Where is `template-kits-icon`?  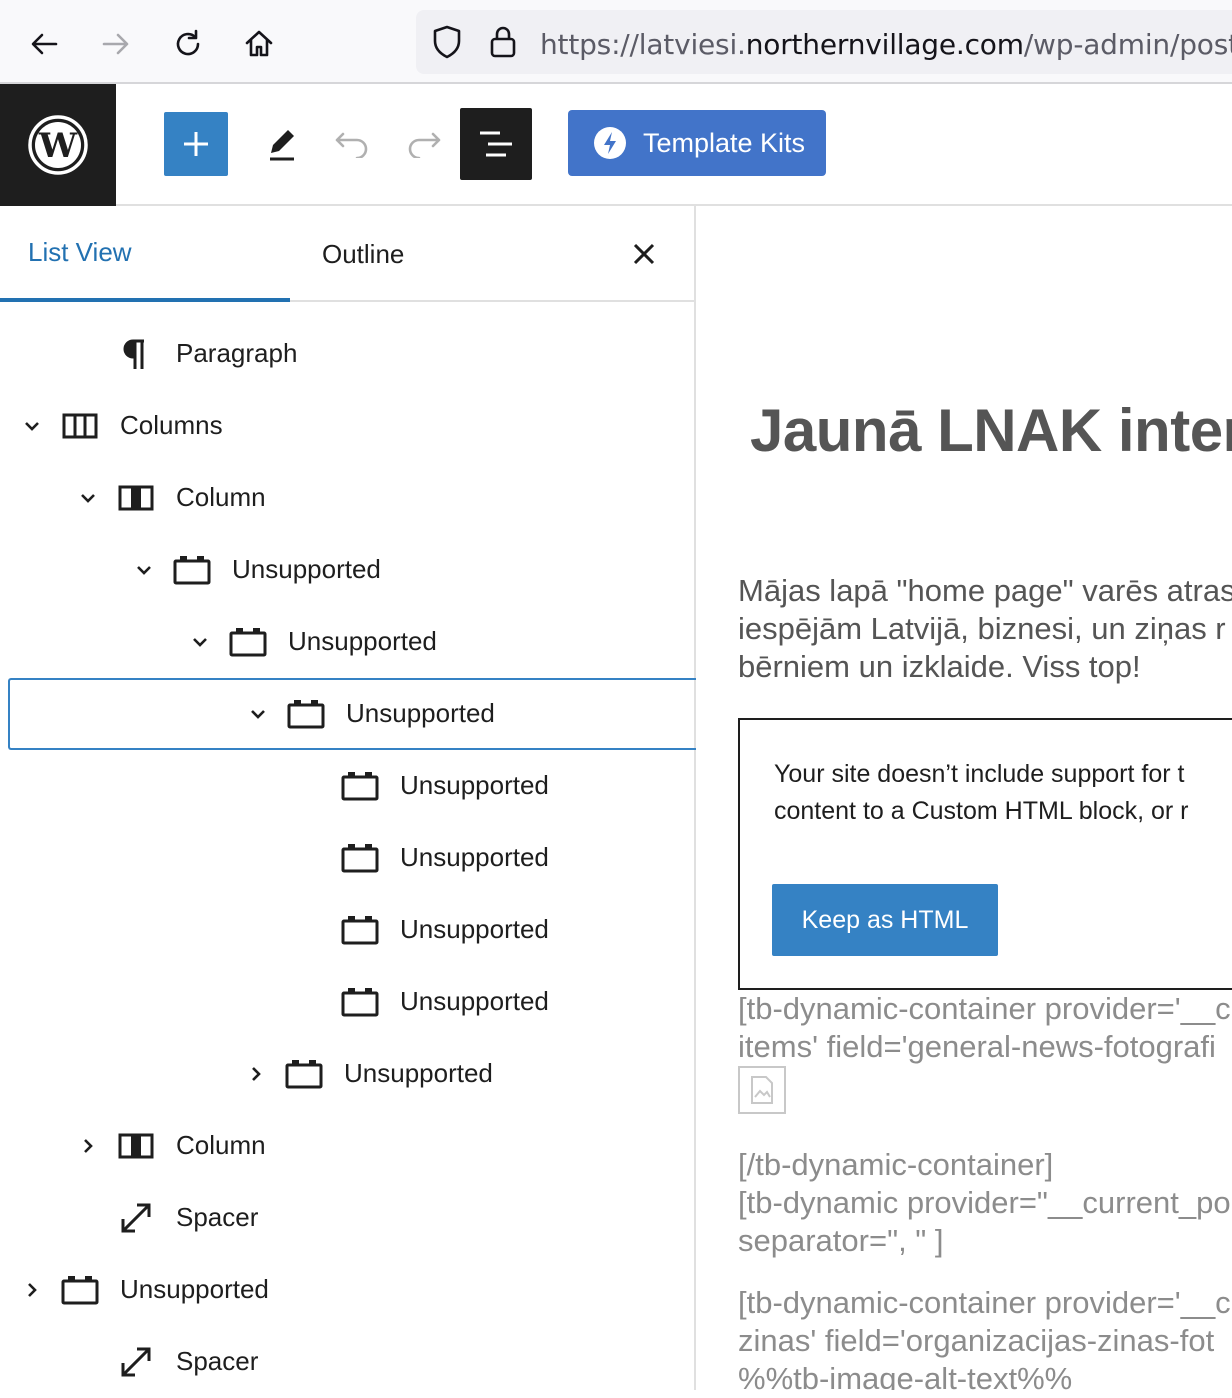
template-kits-icon is located at coordinates (609, 143).